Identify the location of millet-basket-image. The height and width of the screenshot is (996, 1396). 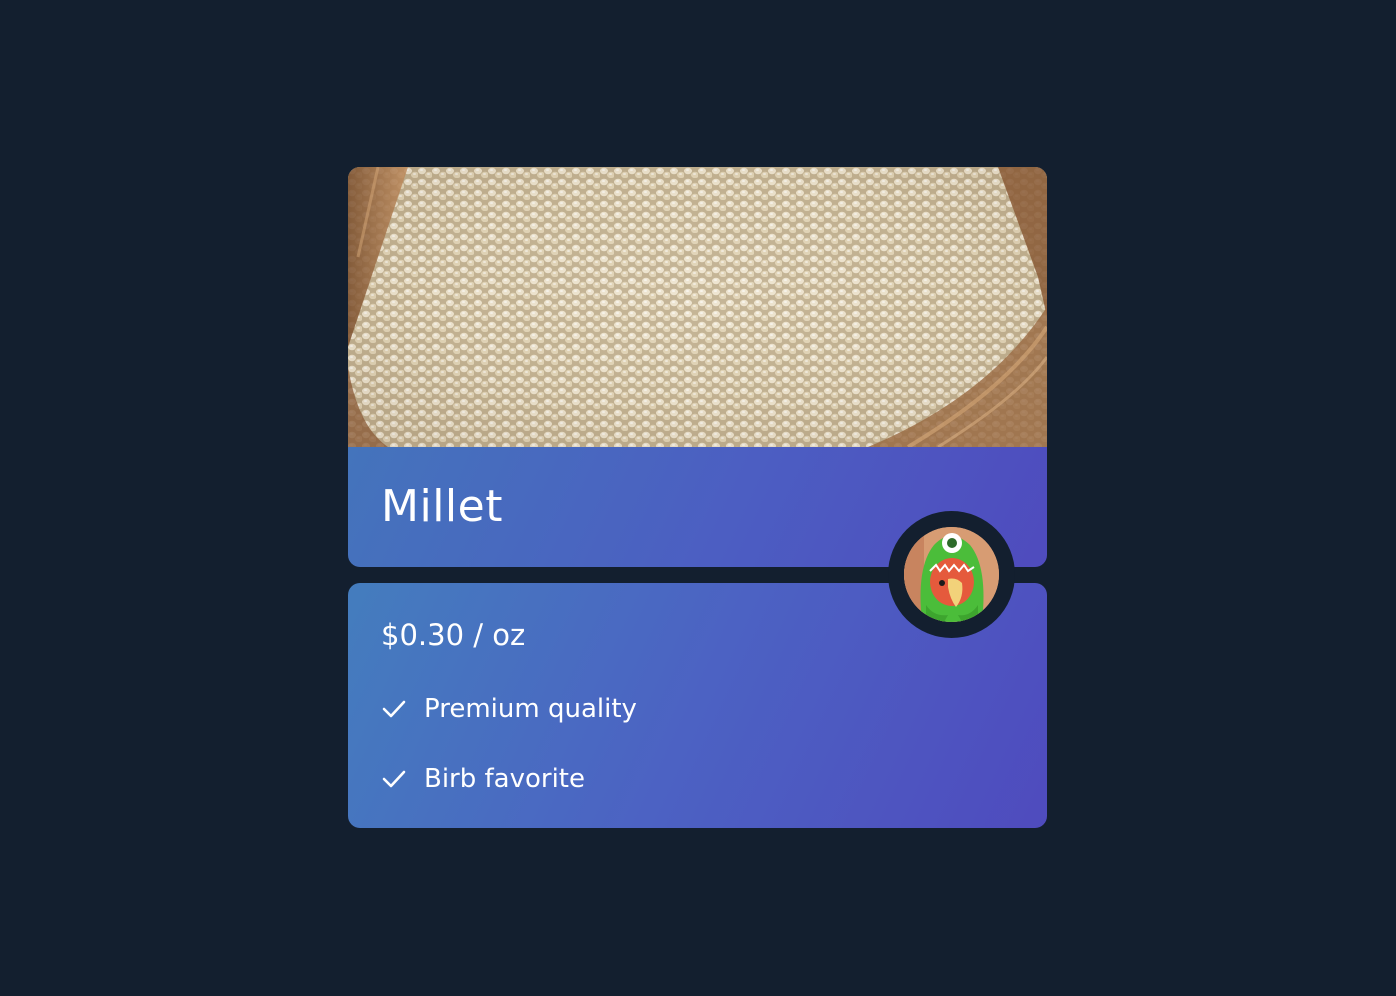
(697, 307).